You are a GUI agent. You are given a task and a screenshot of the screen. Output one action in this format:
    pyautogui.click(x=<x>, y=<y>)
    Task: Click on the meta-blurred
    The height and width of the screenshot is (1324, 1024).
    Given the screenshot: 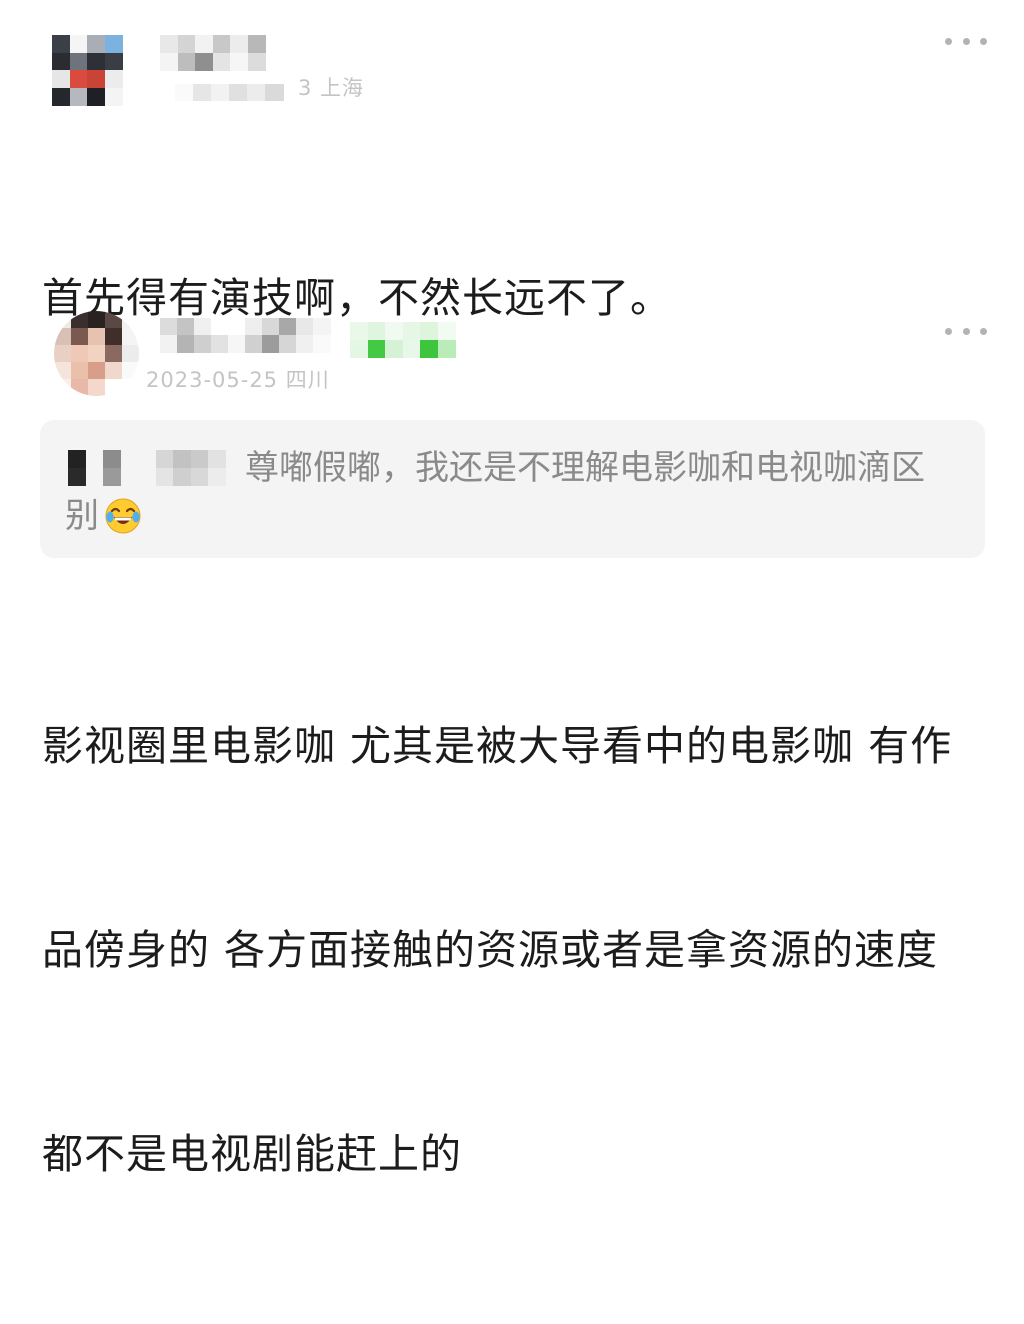 What is the action you would take?
    pyautogui.click(x=229, y=92)
    